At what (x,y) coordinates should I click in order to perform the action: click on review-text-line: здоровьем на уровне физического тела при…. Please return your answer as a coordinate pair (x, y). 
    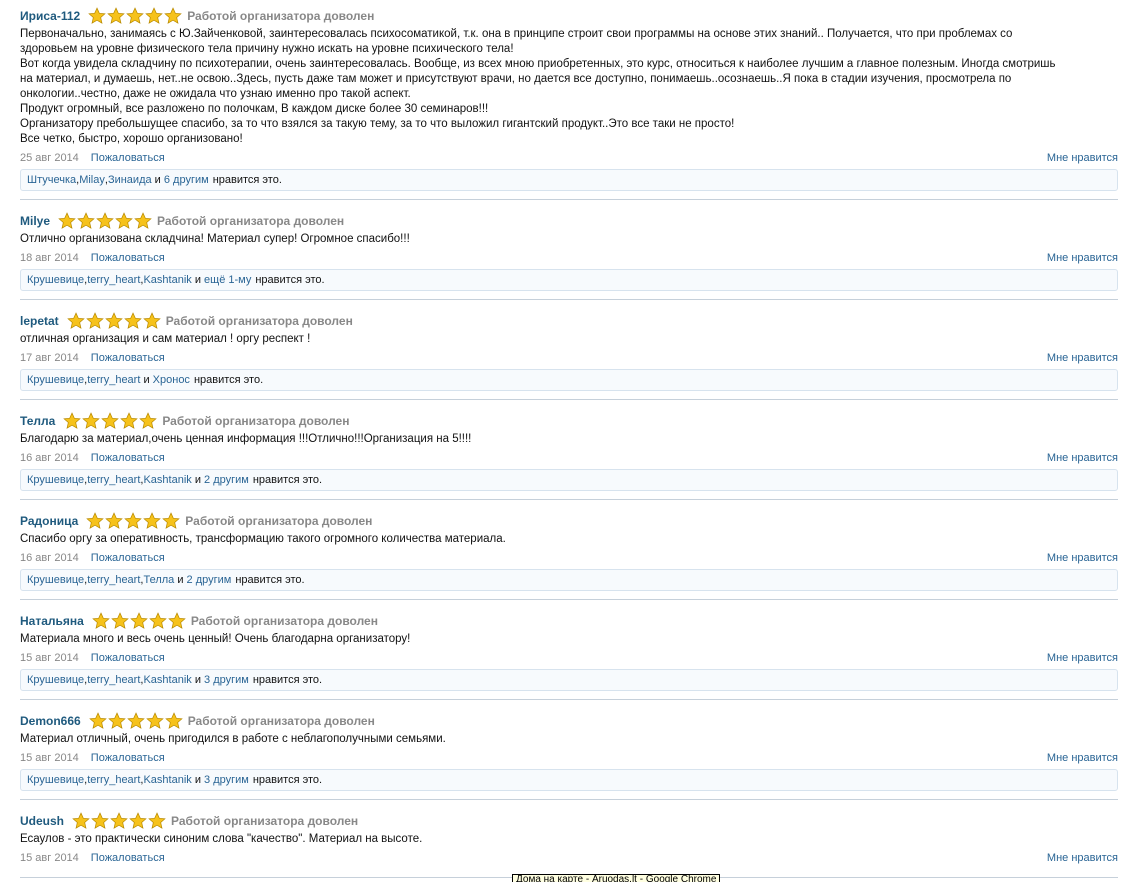
    Looking at the image, I should click on (267, 49).